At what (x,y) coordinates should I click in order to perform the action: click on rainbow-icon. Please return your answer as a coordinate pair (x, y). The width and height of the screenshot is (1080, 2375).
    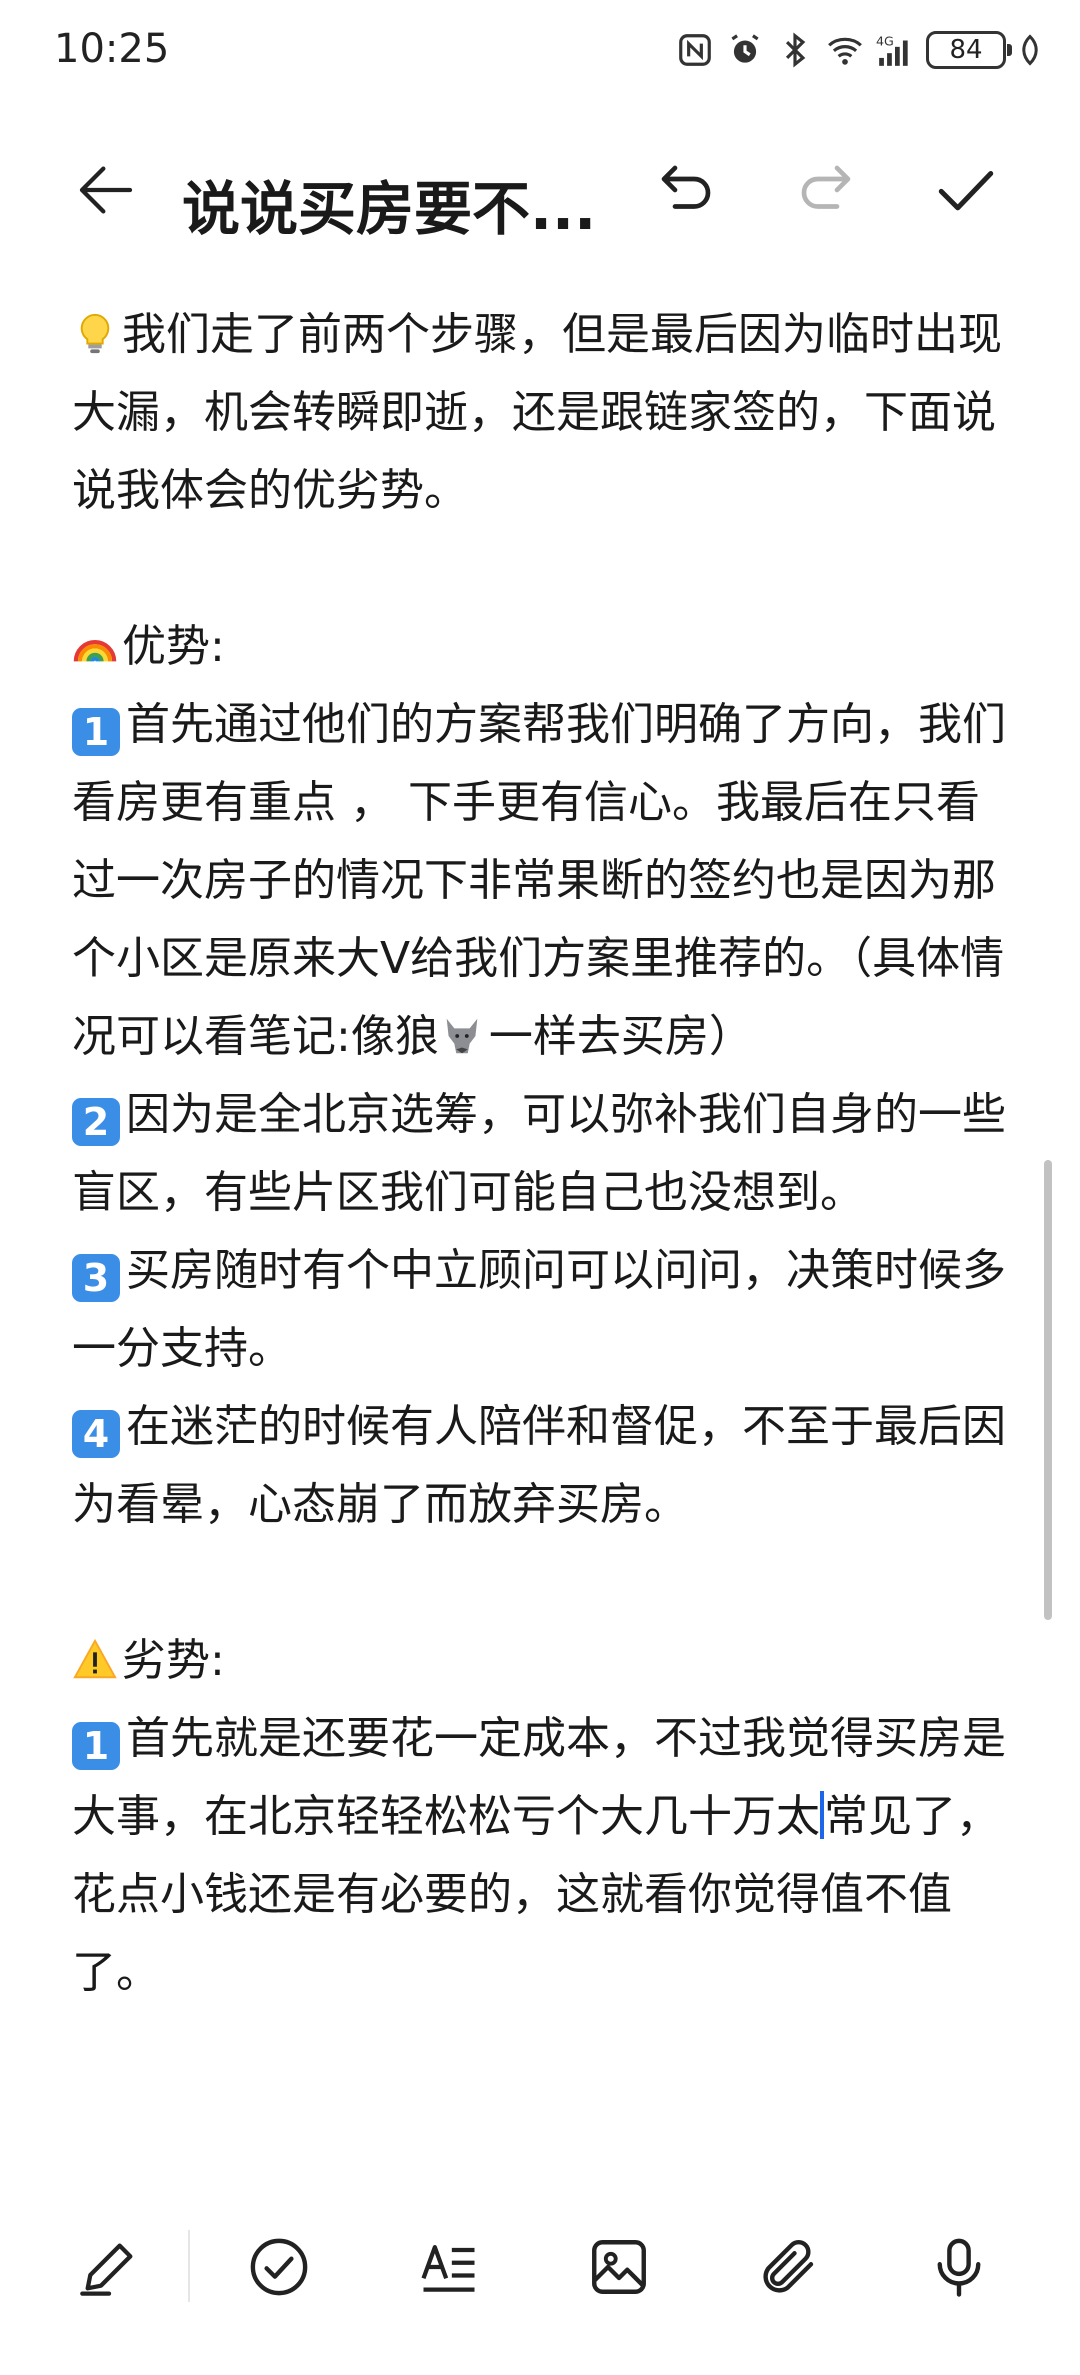
    Looking at the image, I should click on (95, 651).